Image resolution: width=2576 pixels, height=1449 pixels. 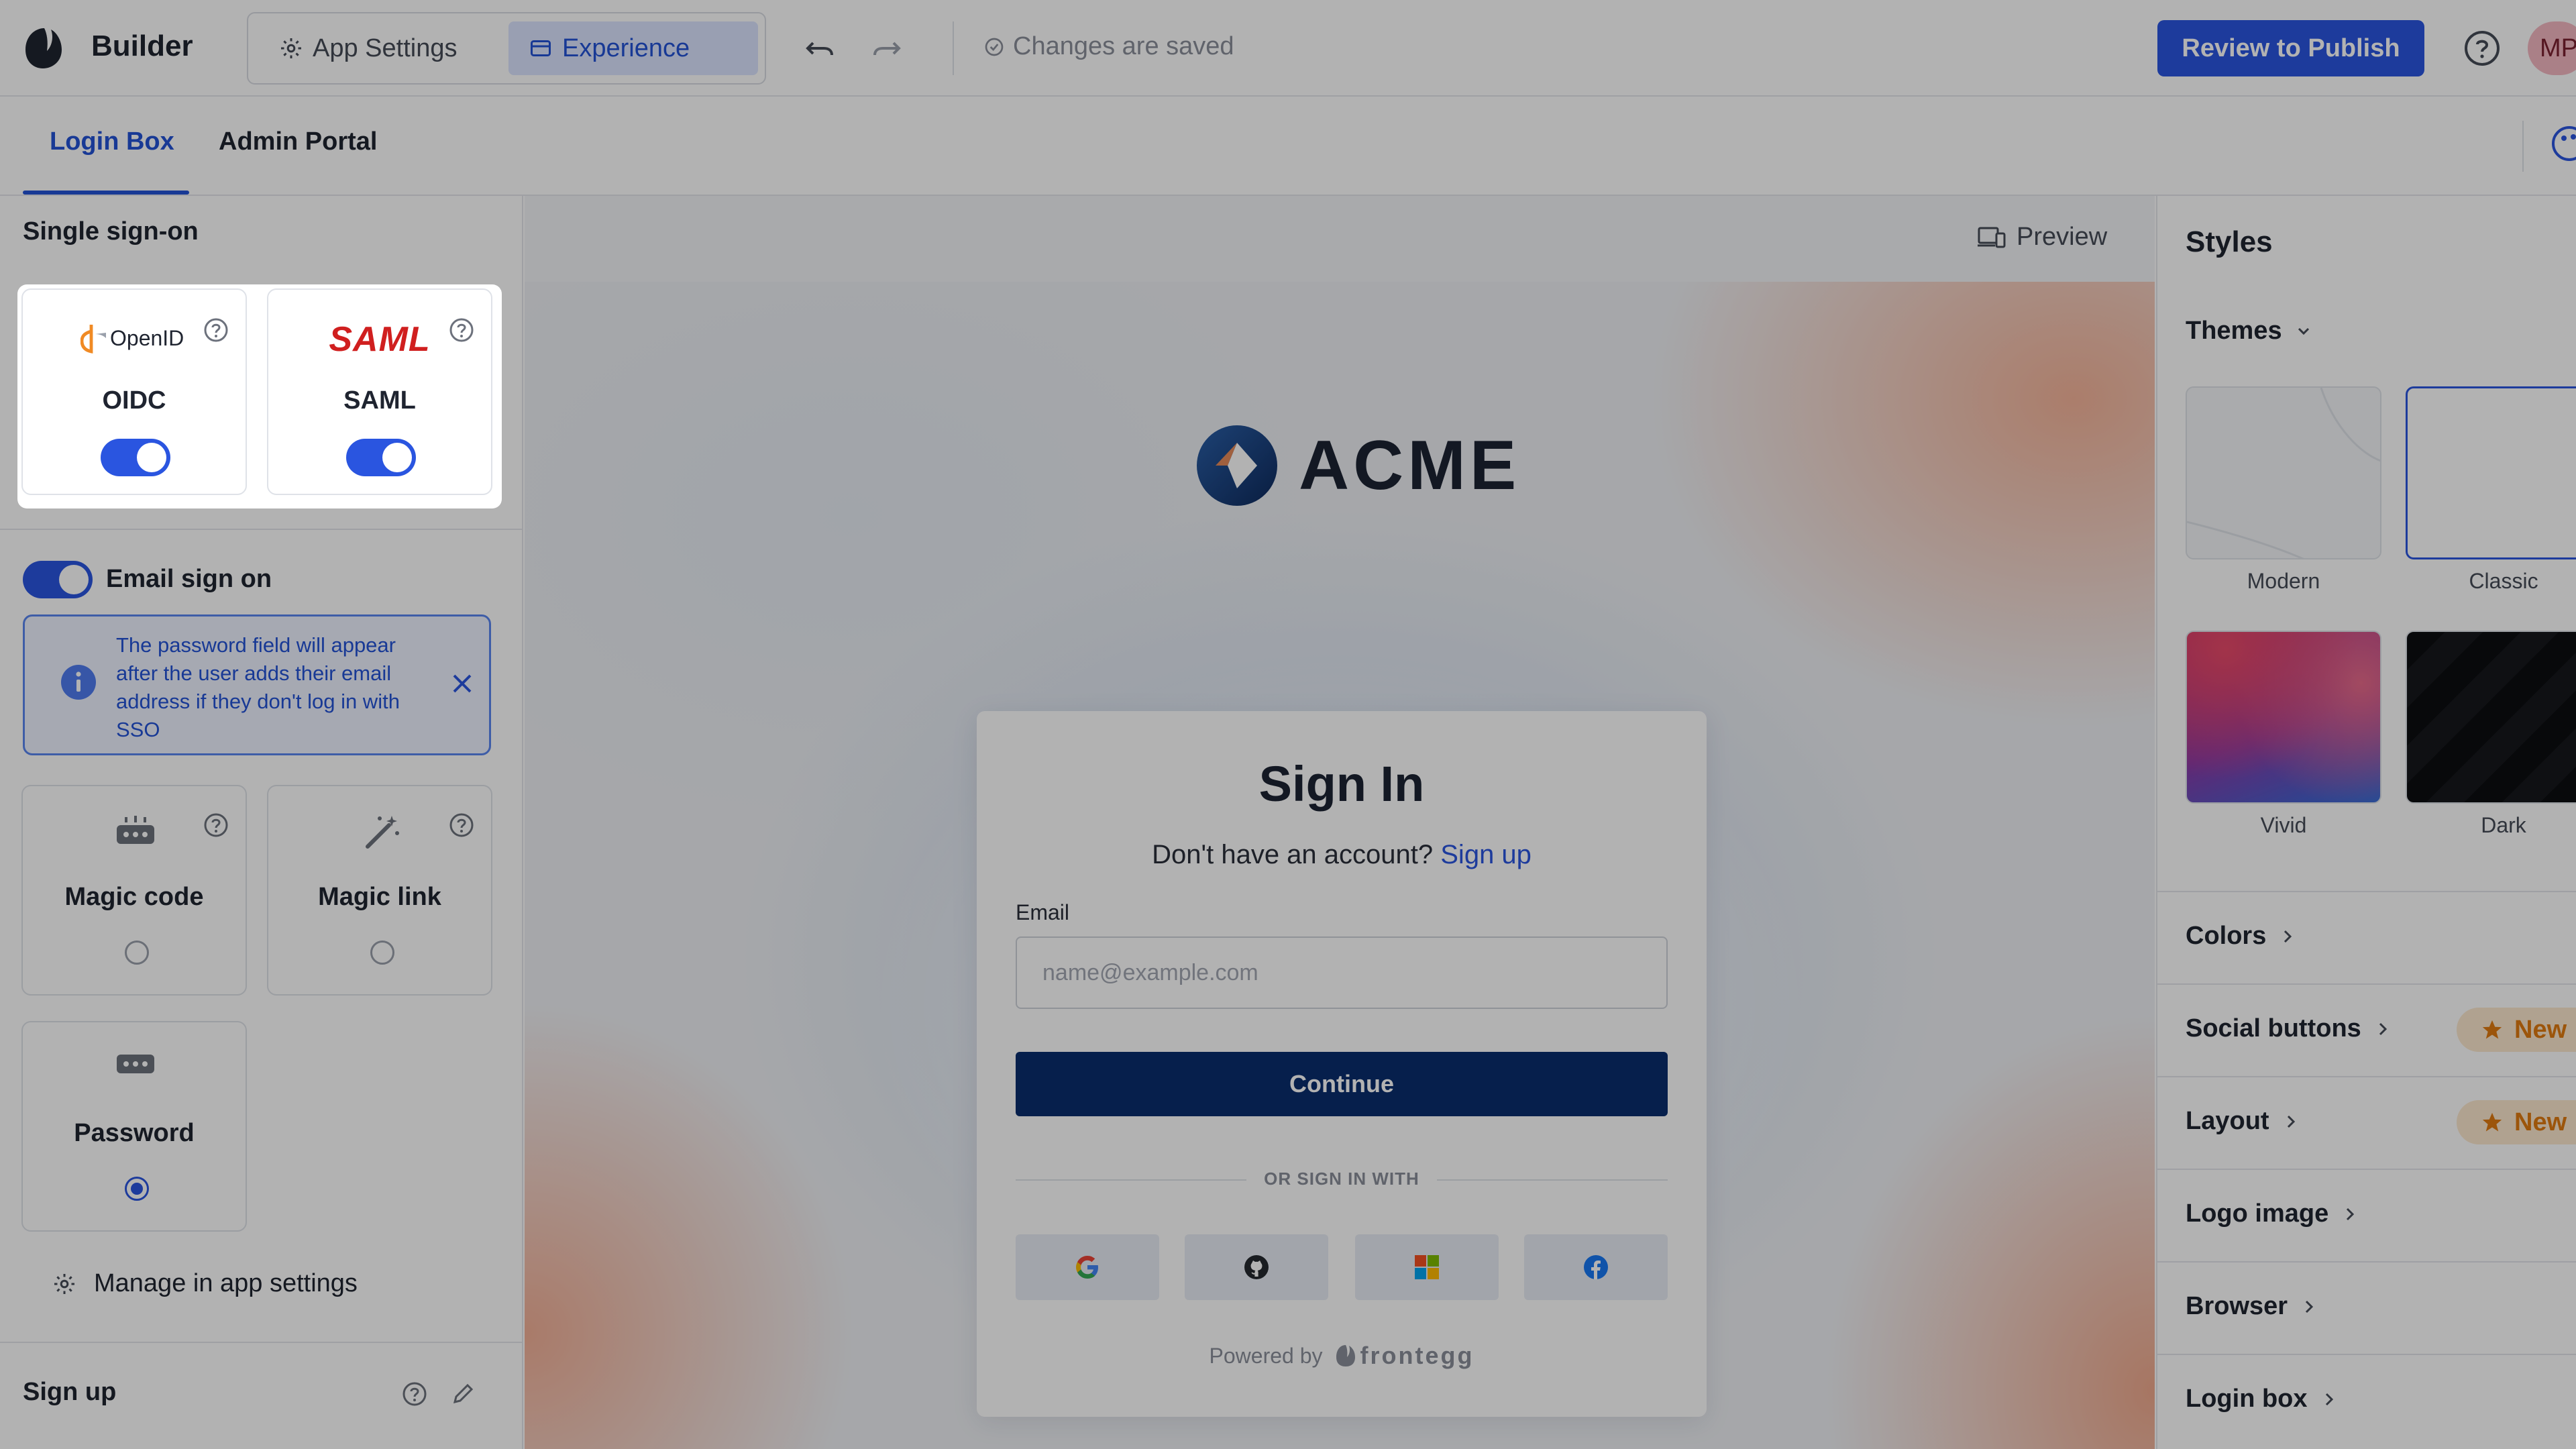 I want to click on sso-card-title: SAML, so click(x=379, y=400).